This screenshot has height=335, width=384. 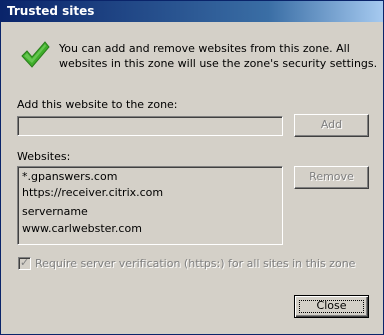 I want to click on list-item: *.gpanswers.com, so click(x=69, y=177).